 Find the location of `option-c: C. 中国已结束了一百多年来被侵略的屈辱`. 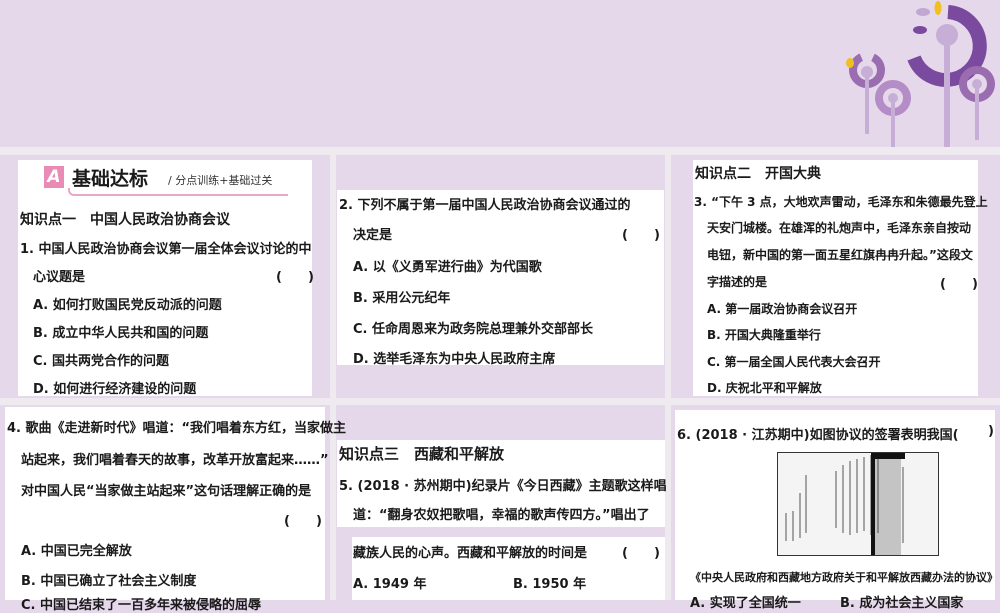

option-c: C. 中国已结束了一百多年来被侵略的屈辱 is located at coordinates (141, 605).